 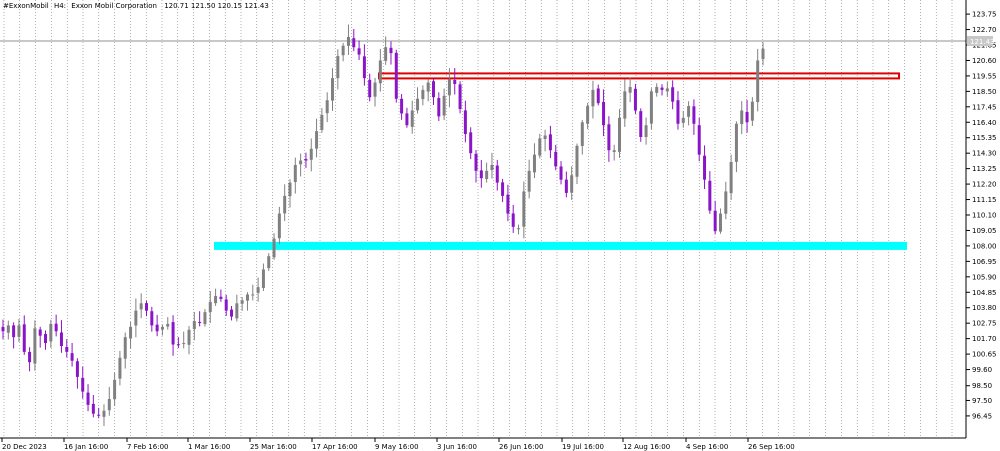 I want to click on y-tick-label: 116.40, so click(x=984, y=123).